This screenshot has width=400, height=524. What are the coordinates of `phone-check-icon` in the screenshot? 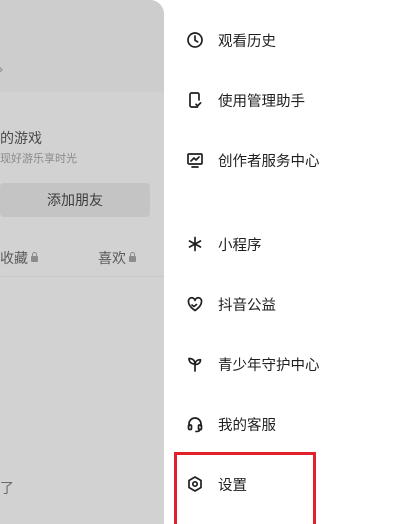 It's located at (195, 100).